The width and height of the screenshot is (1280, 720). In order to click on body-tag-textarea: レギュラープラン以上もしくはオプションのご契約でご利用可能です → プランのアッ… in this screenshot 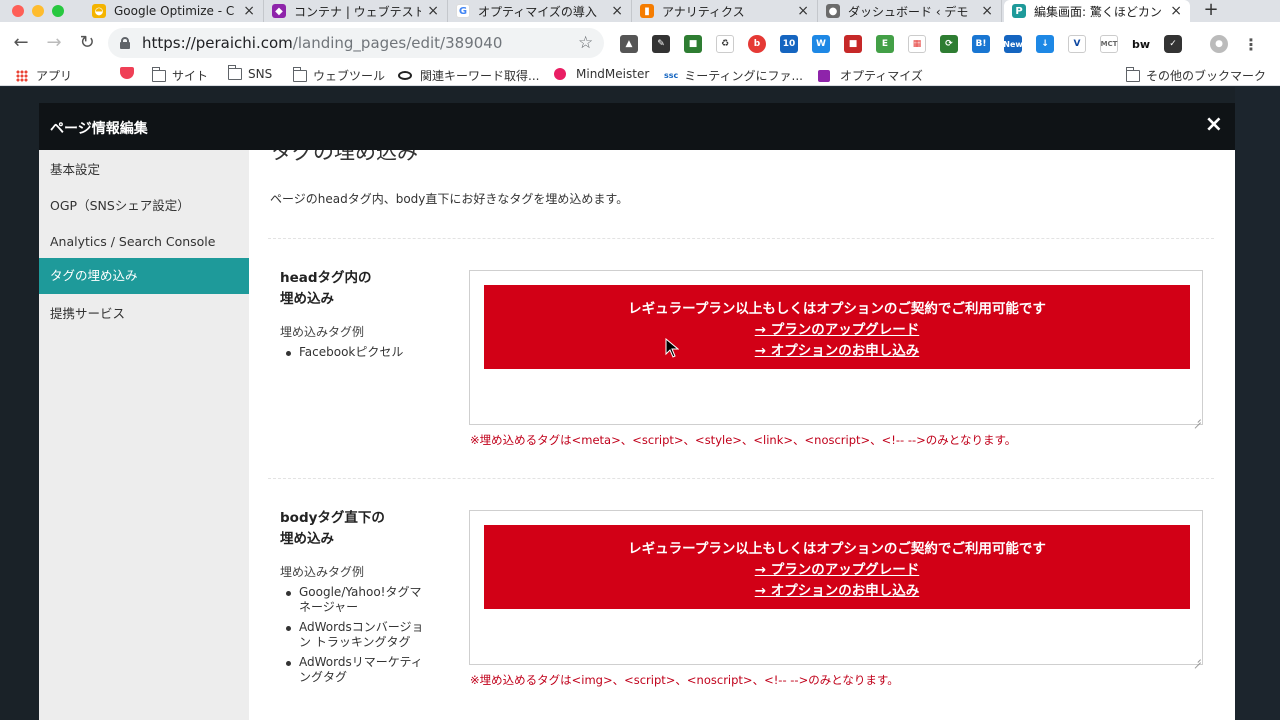, I will do `click(836, 587)`.